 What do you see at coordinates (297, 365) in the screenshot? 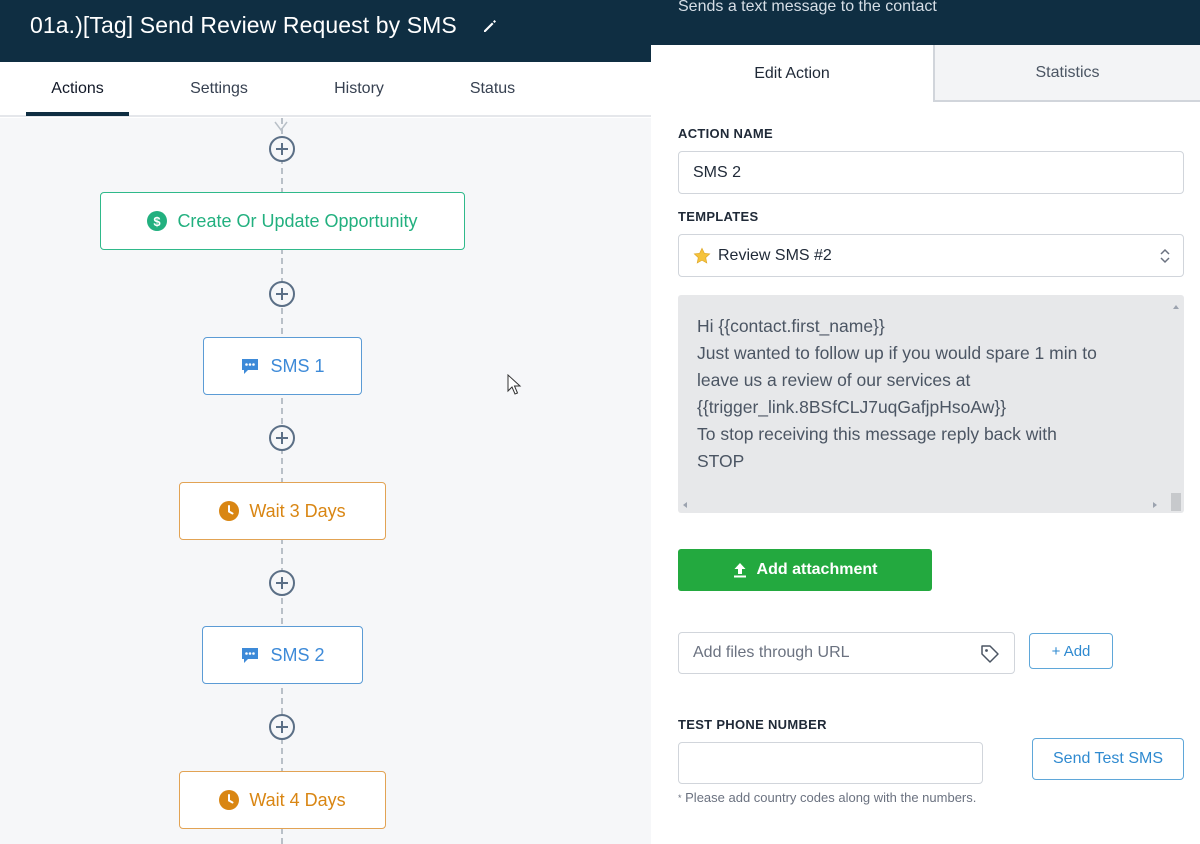
I see `node-label: SMS 1` at bounding box center [297, 365].